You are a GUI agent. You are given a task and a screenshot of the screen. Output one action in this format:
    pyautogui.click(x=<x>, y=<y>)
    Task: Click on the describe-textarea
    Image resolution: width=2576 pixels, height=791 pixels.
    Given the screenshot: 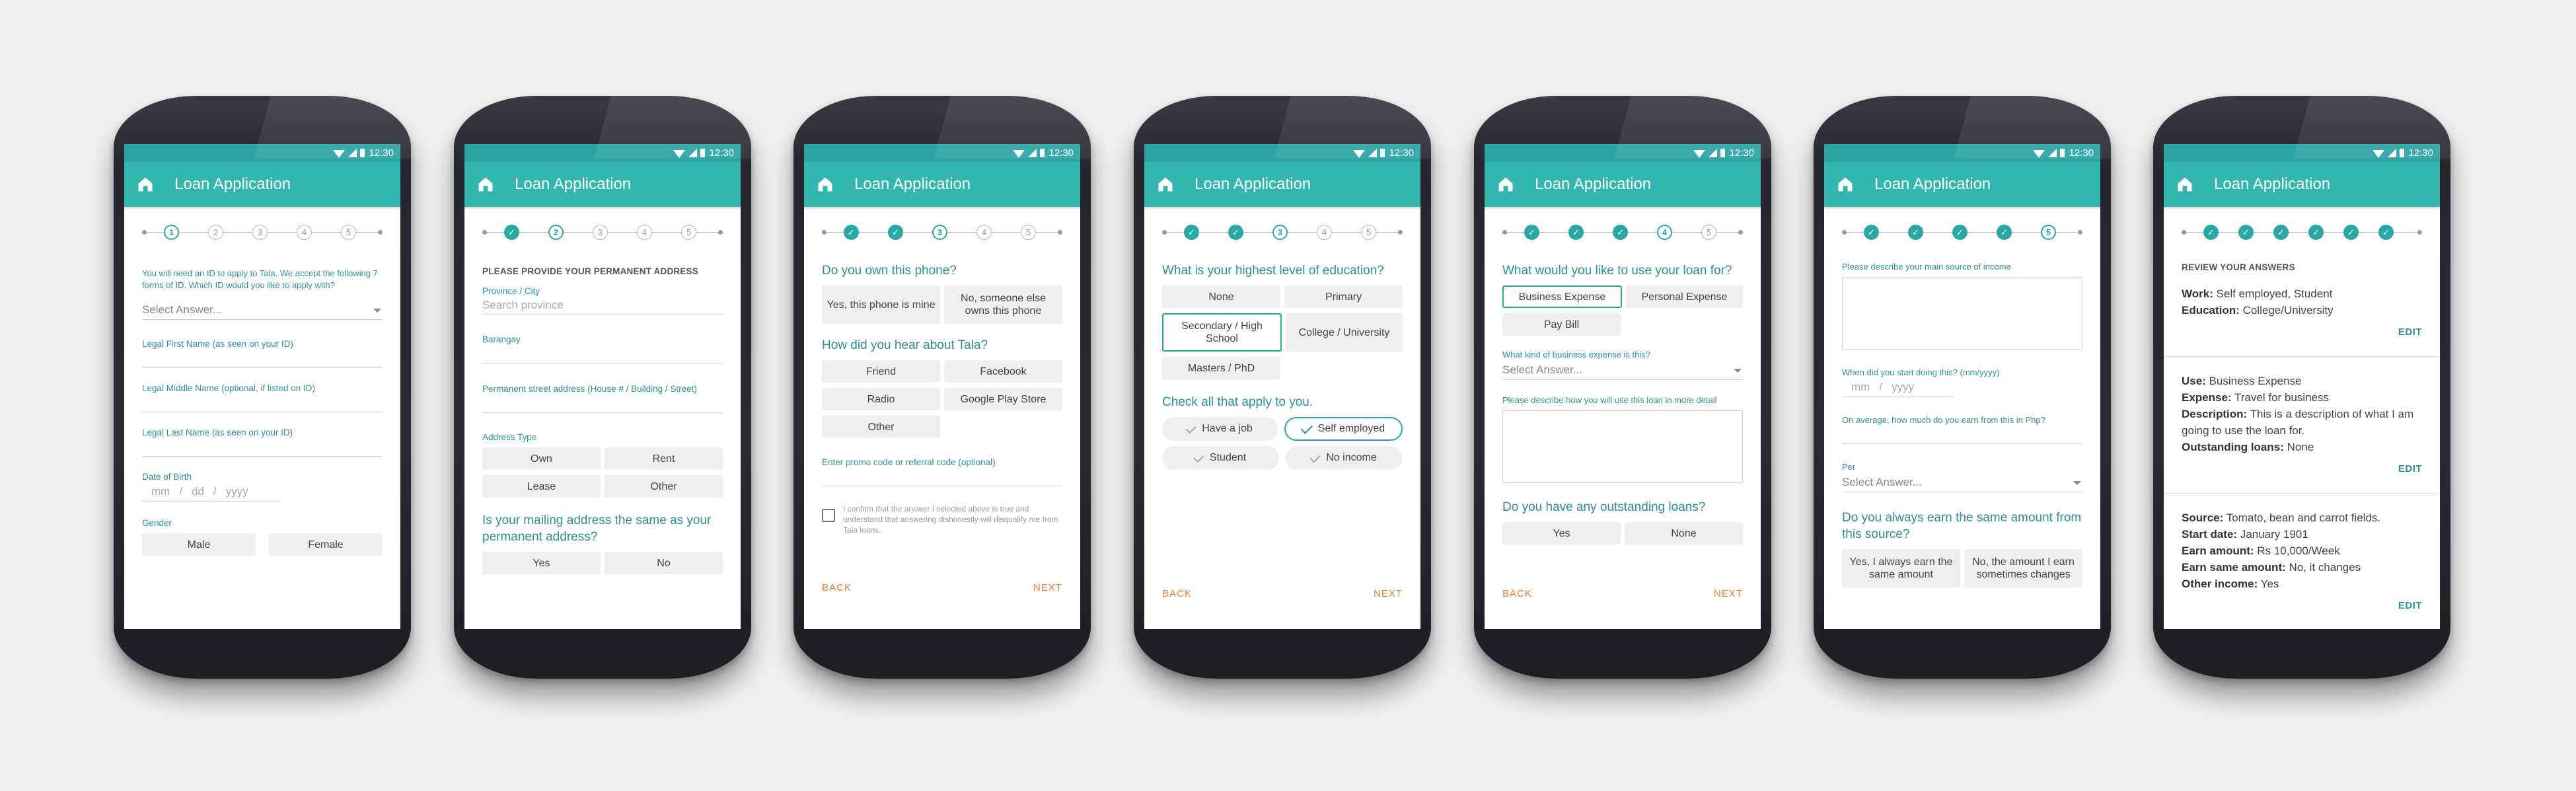 What is the action you would take?
    pyautogui.click(x=1622, y=446)
    